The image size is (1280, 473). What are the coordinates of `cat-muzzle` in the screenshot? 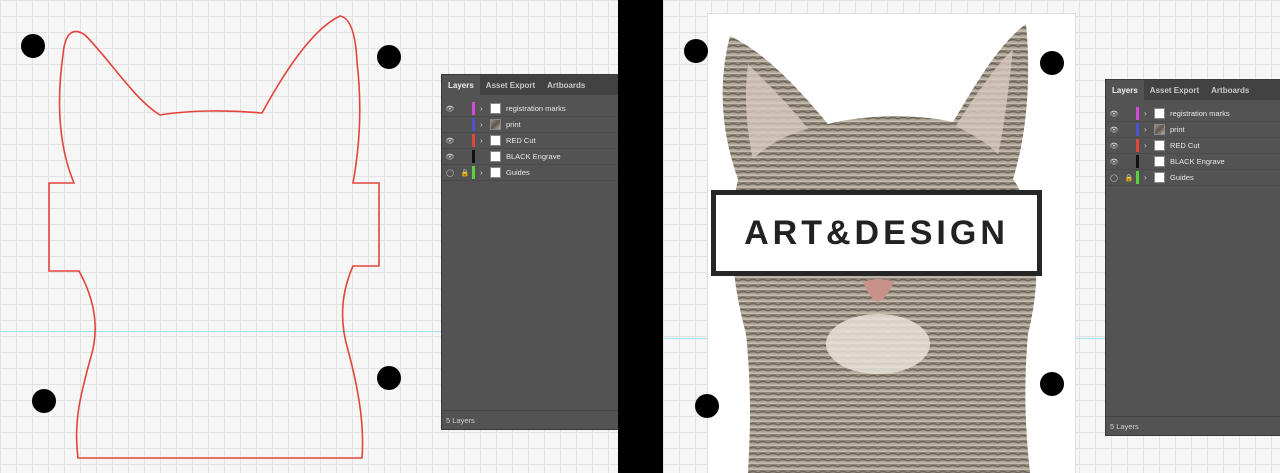 It's located at (878, 344).